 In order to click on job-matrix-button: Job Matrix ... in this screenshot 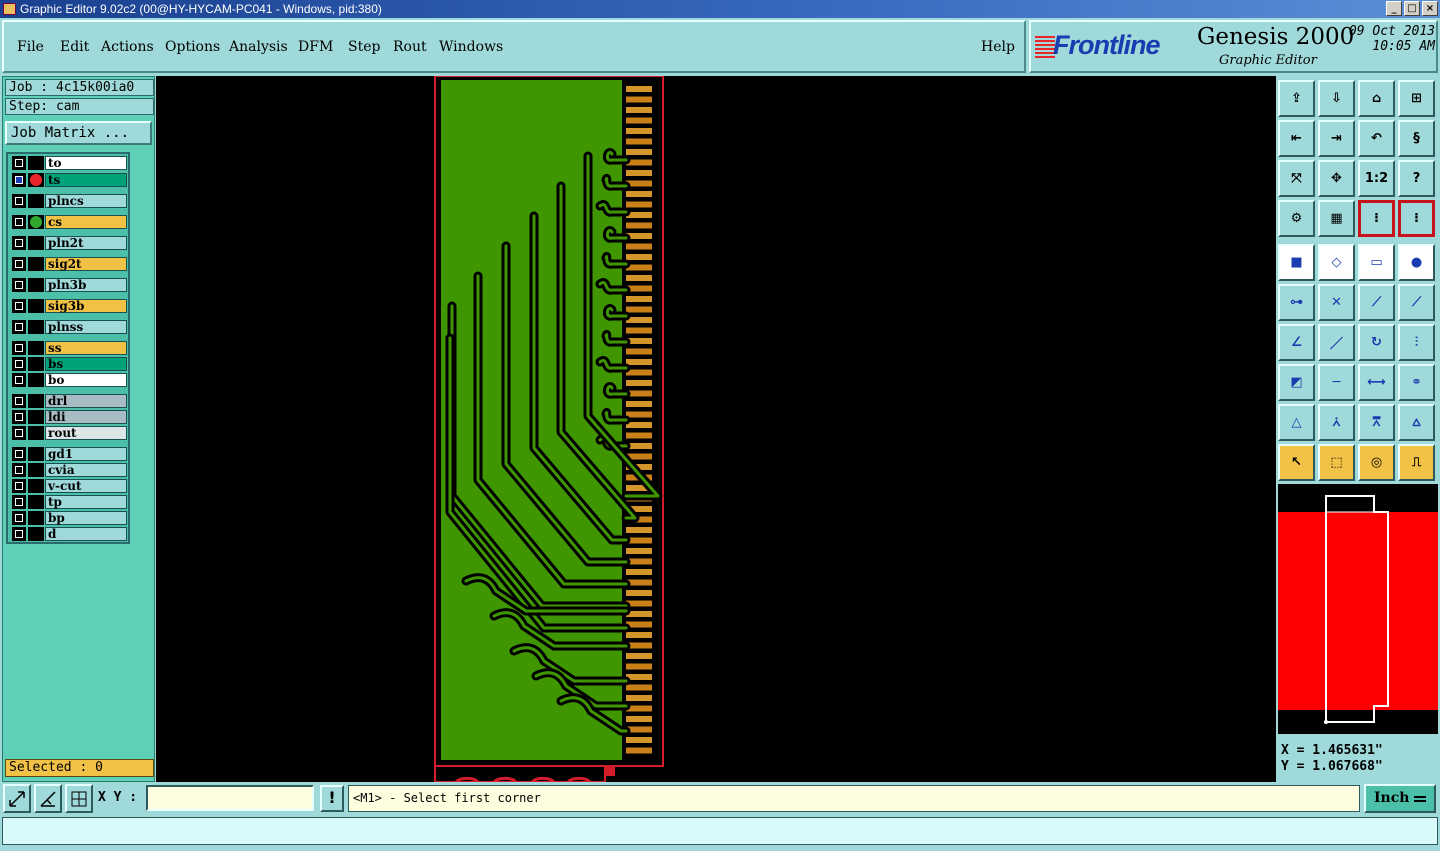, I will do `click(78, 133)`.